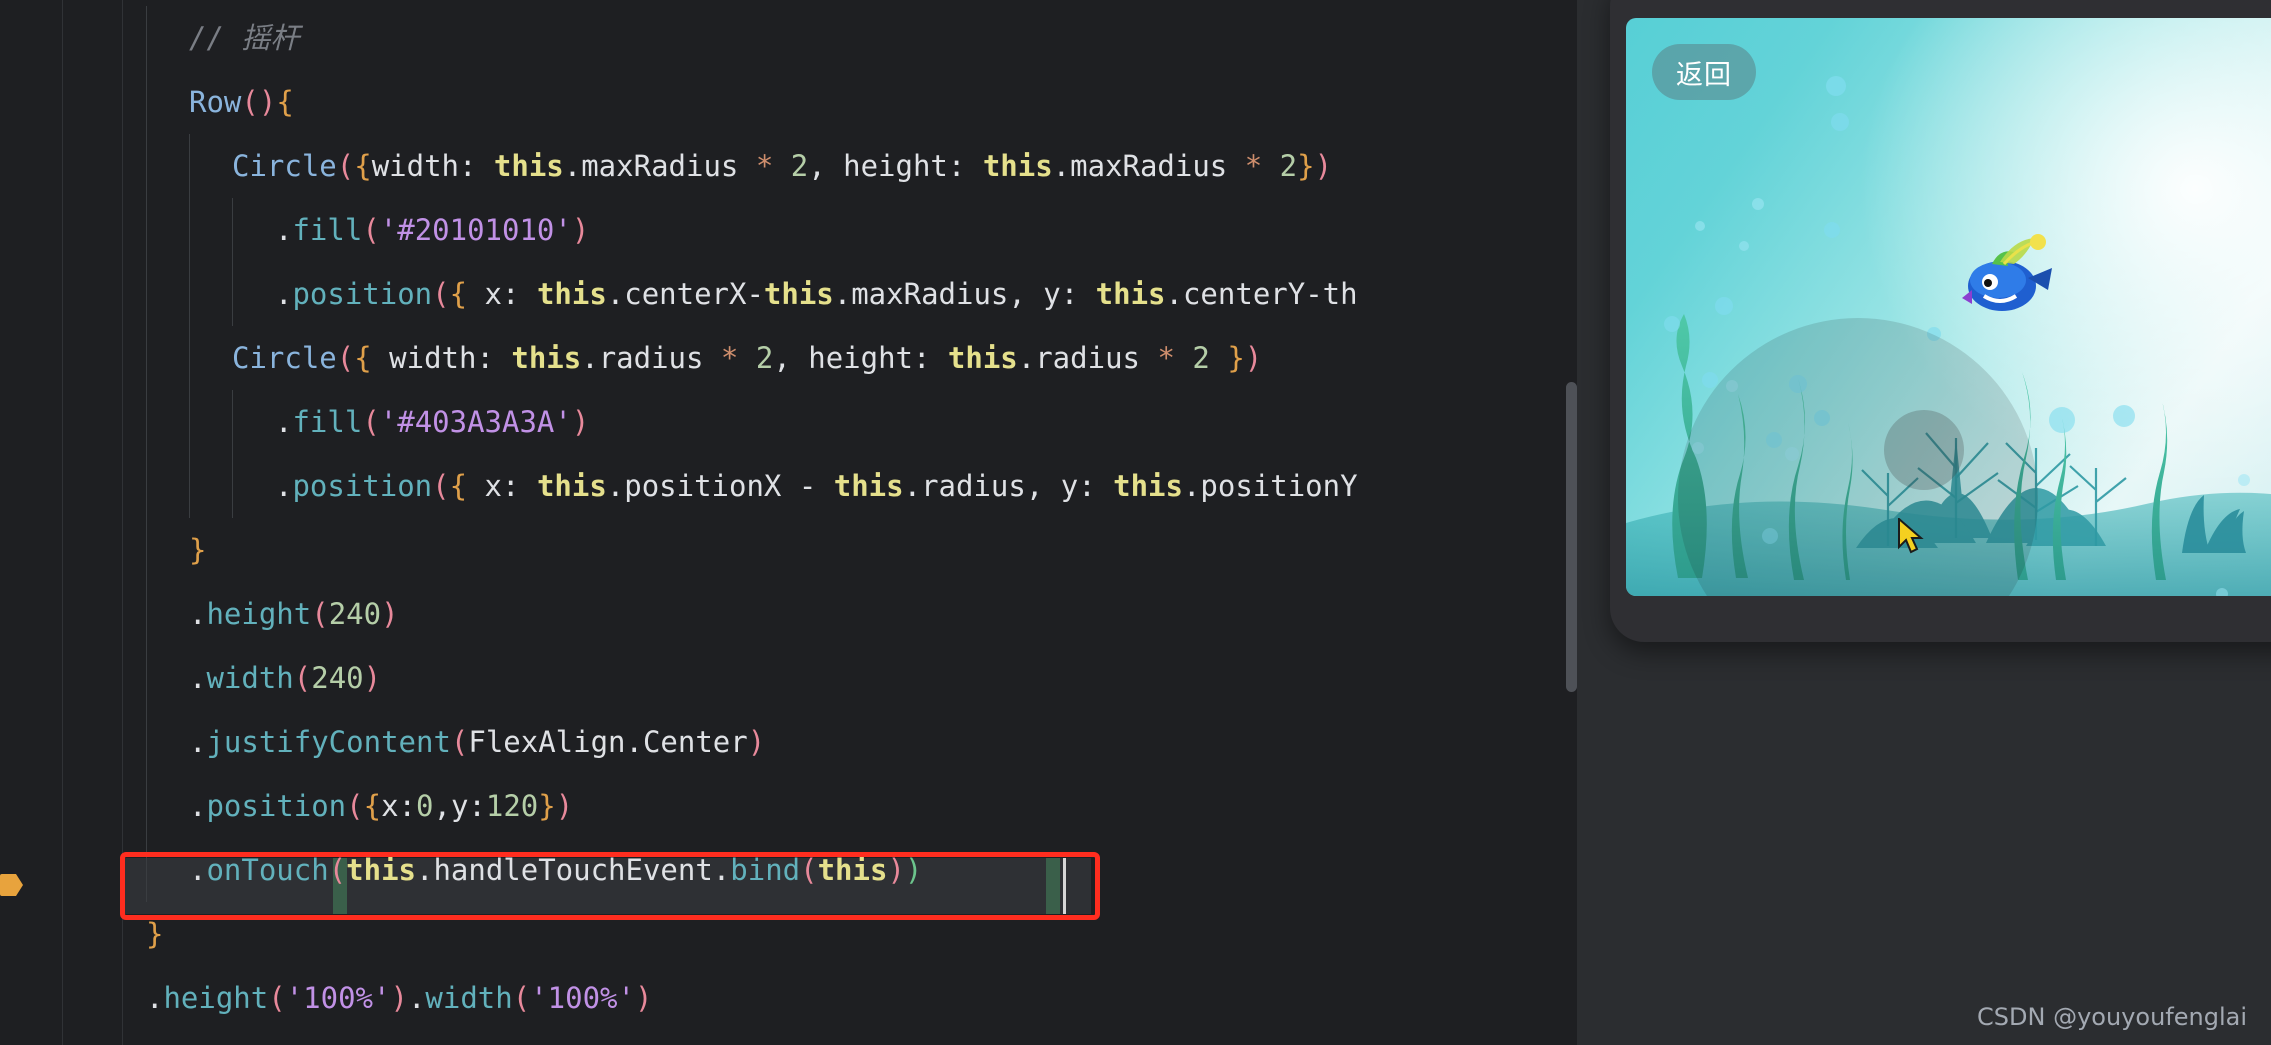 The width and height of the screenshot is (2271, 1045). I want to click on code-line: // 摇杆, so click(788, 38).